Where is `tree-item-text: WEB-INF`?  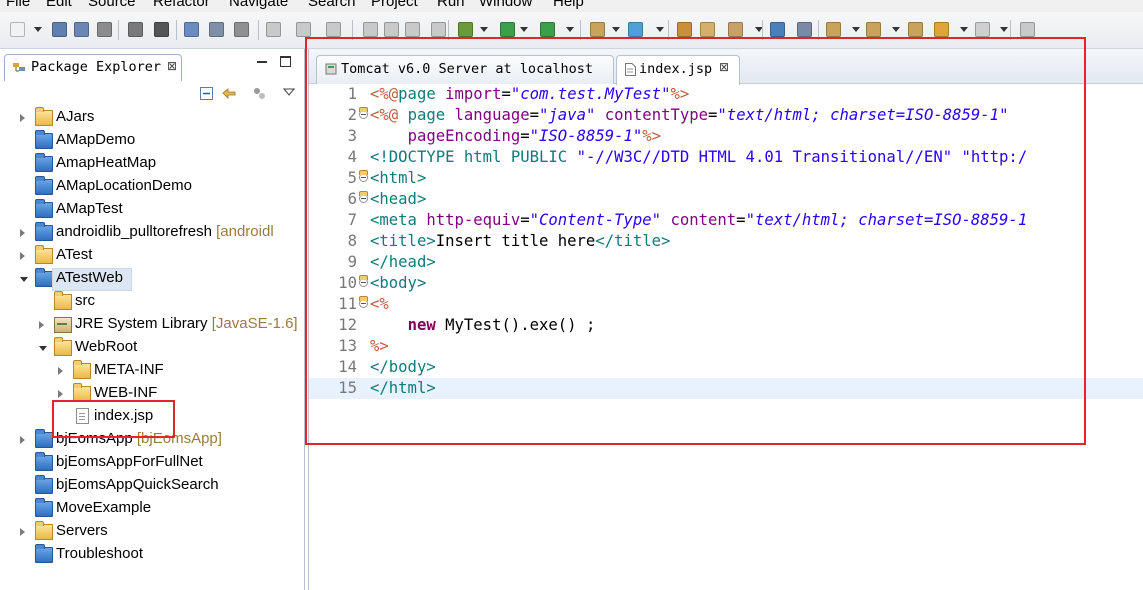
tree-item-text: WEB-INF is located at coordinates (125, 392).